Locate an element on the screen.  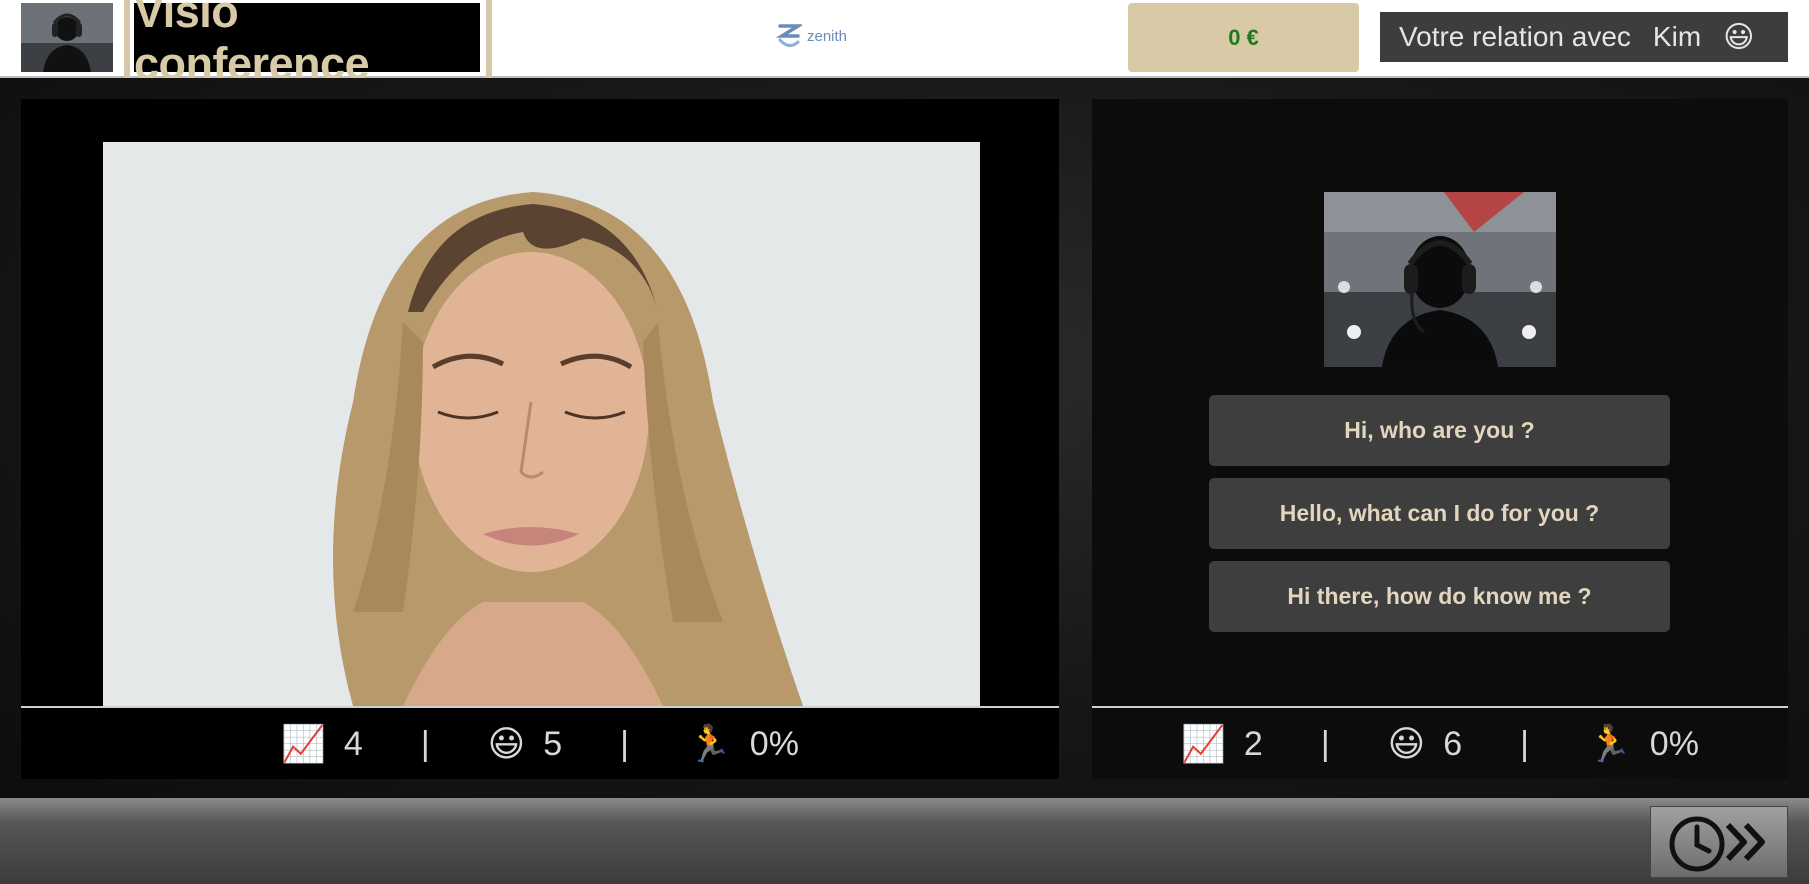
video-panel-divider is located at coordinates (540, 707).